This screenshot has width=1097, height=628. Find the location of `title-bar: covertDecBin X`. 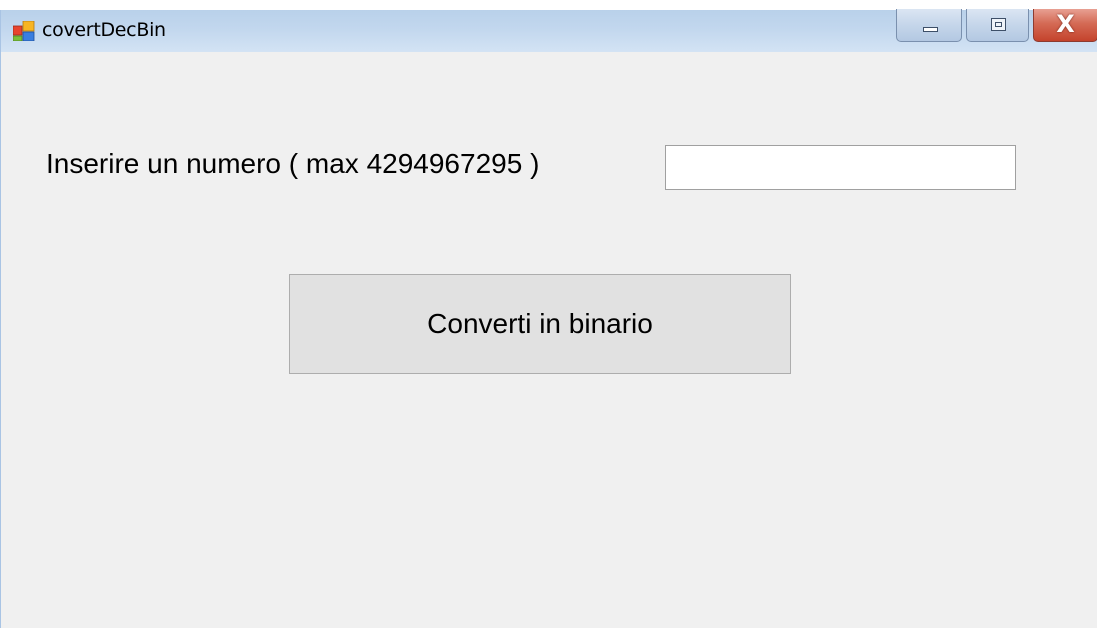

title-bar: covertDecBin X is located at coordinates (549, 30).